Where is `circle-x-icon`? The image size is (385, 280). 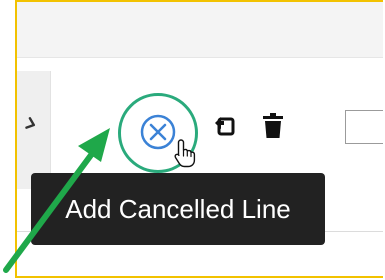
circle-x-icon is located at coordinates (158, 132).